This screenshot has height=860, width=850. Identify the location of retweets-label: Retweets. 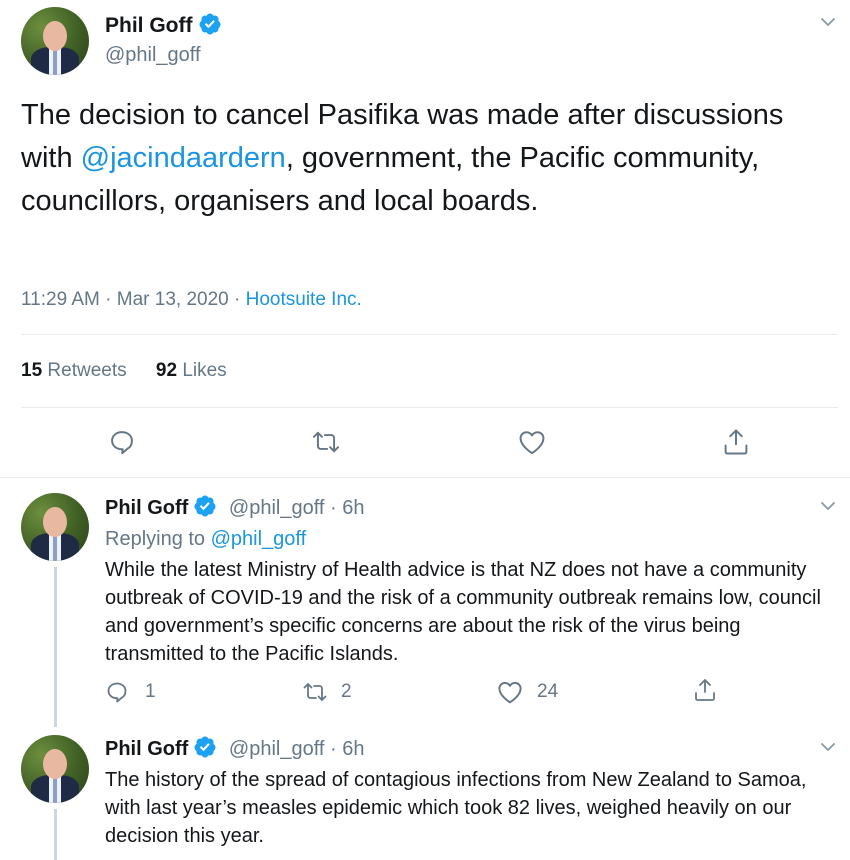
(87, 370).